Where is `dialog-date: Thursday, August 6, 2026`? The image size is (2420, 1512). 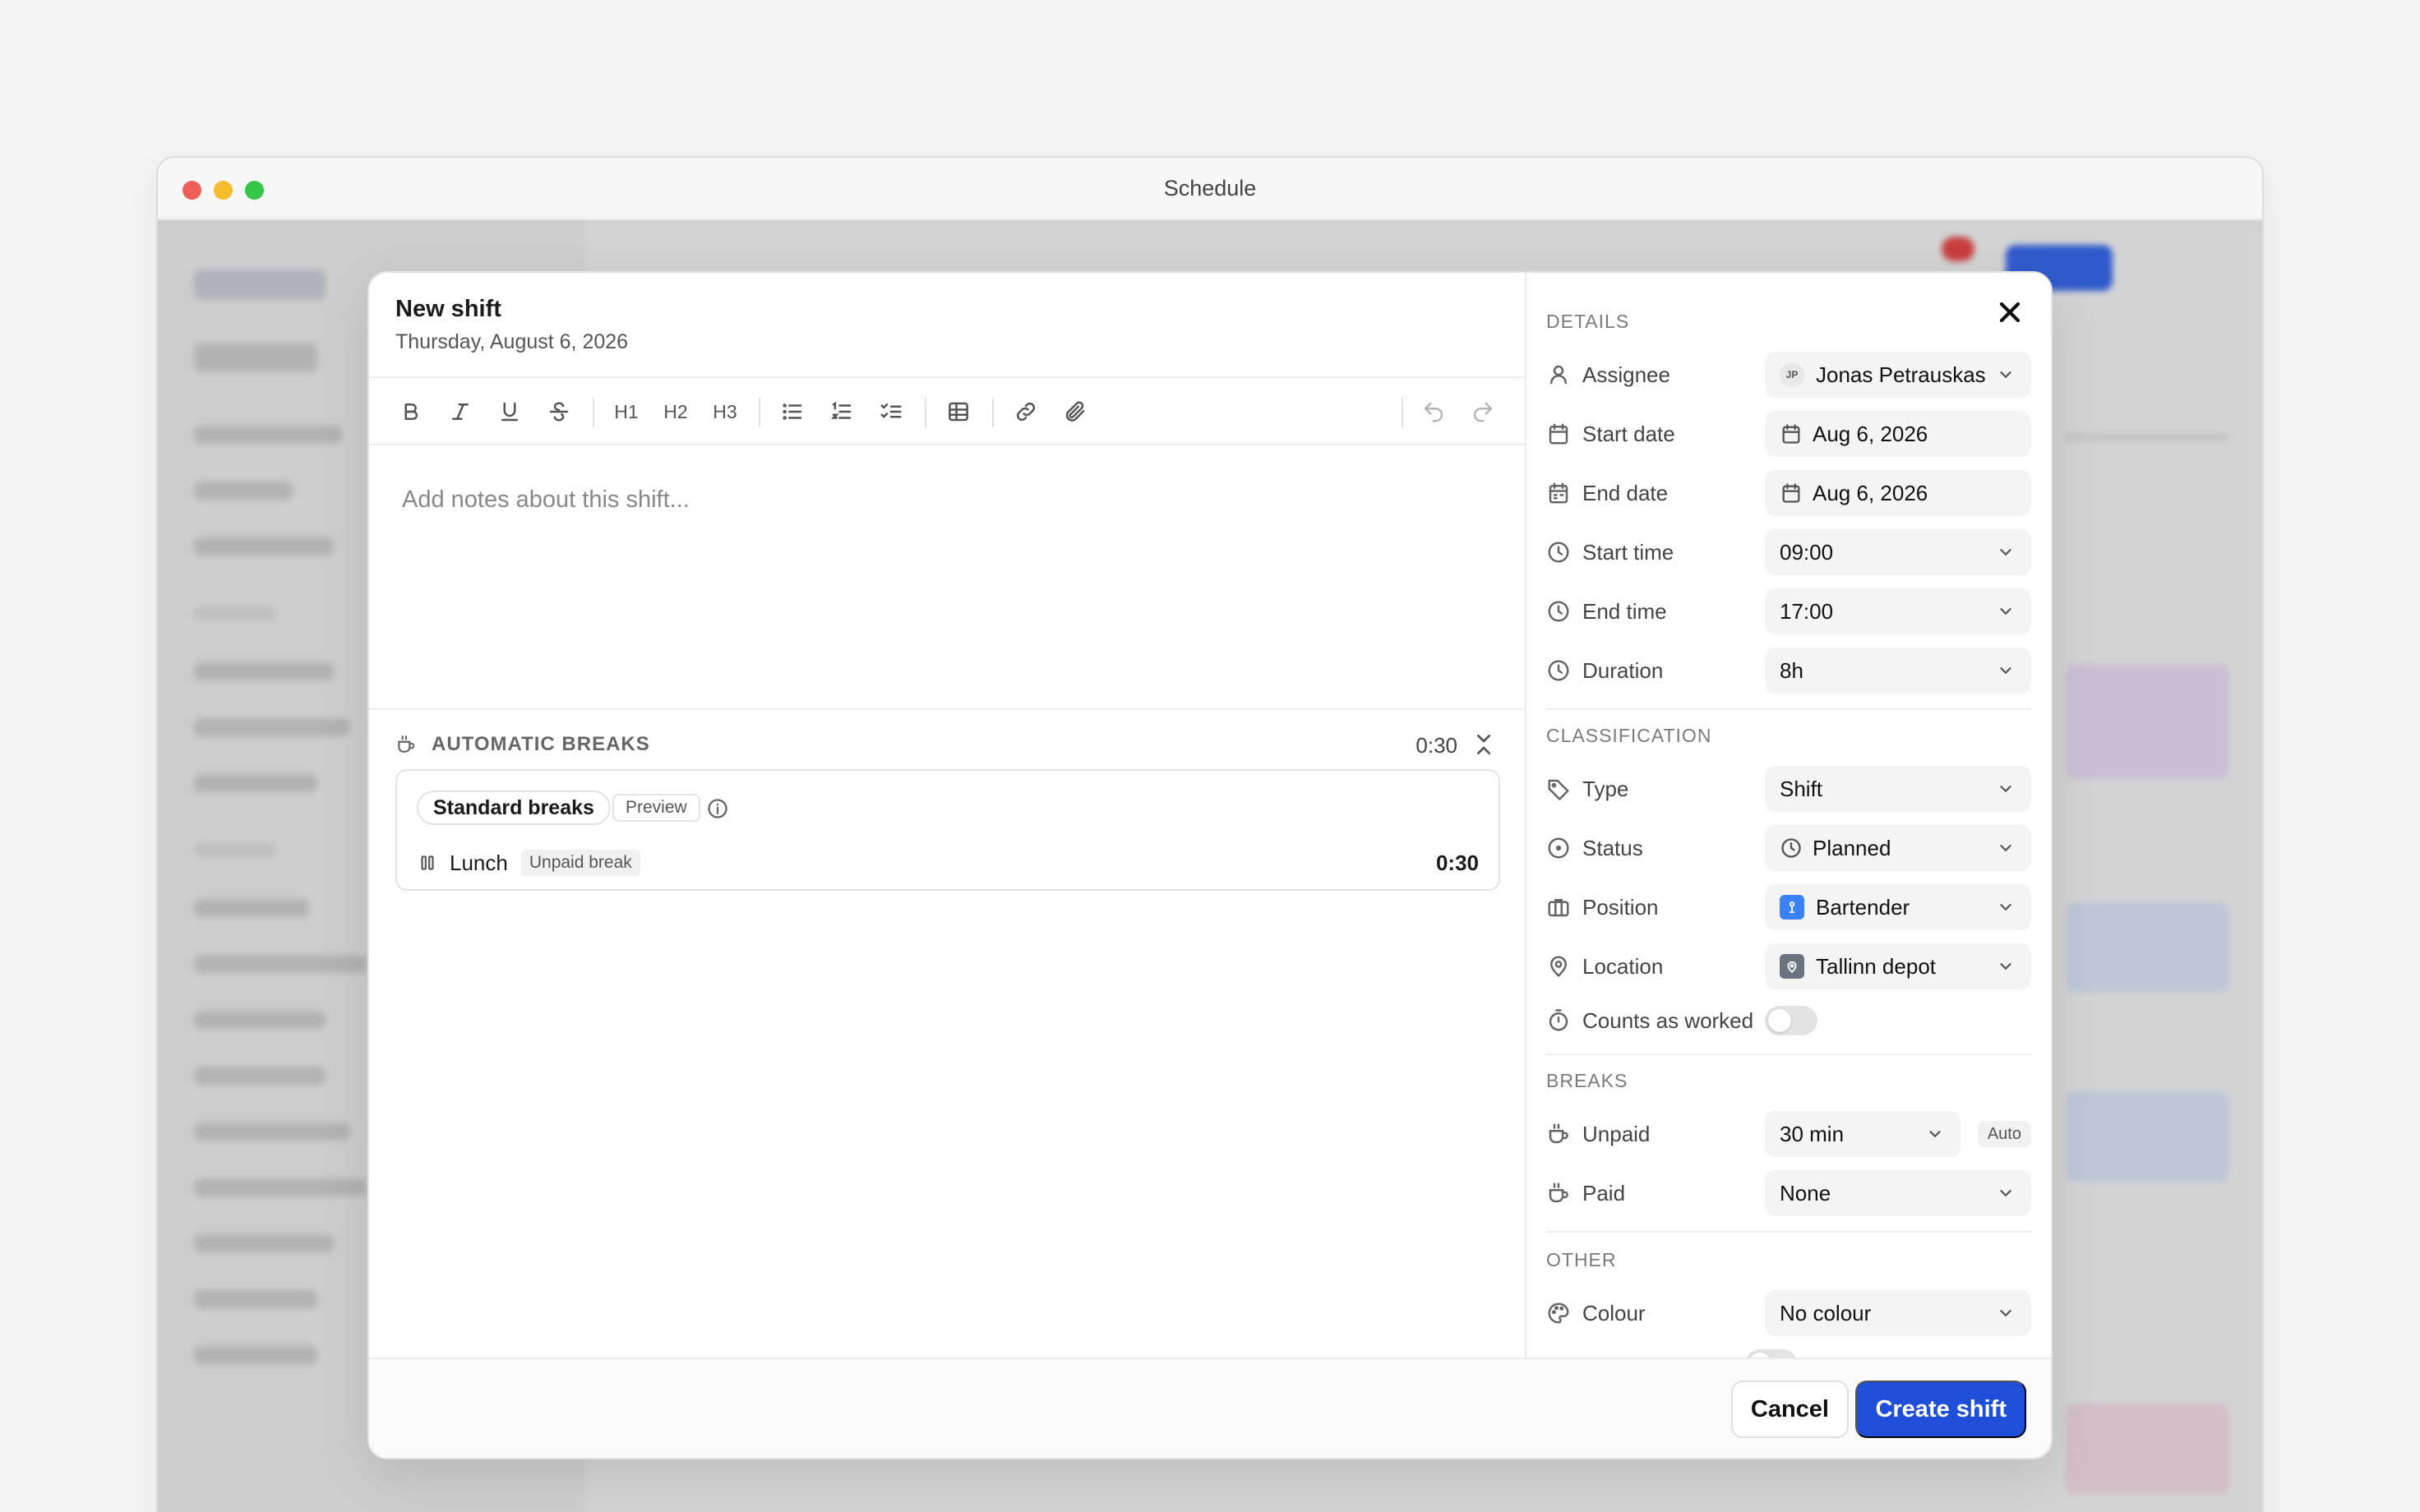 dialog-date: Thursday, August 6, 2026 is located at coordinates (512, 341).